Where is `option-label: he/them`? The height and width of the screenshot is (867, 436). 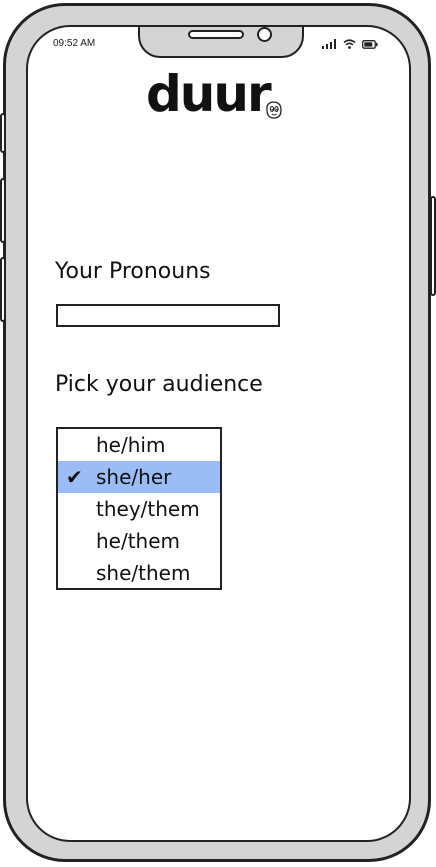 option-label: he/them is located at coordinates (138, 541).